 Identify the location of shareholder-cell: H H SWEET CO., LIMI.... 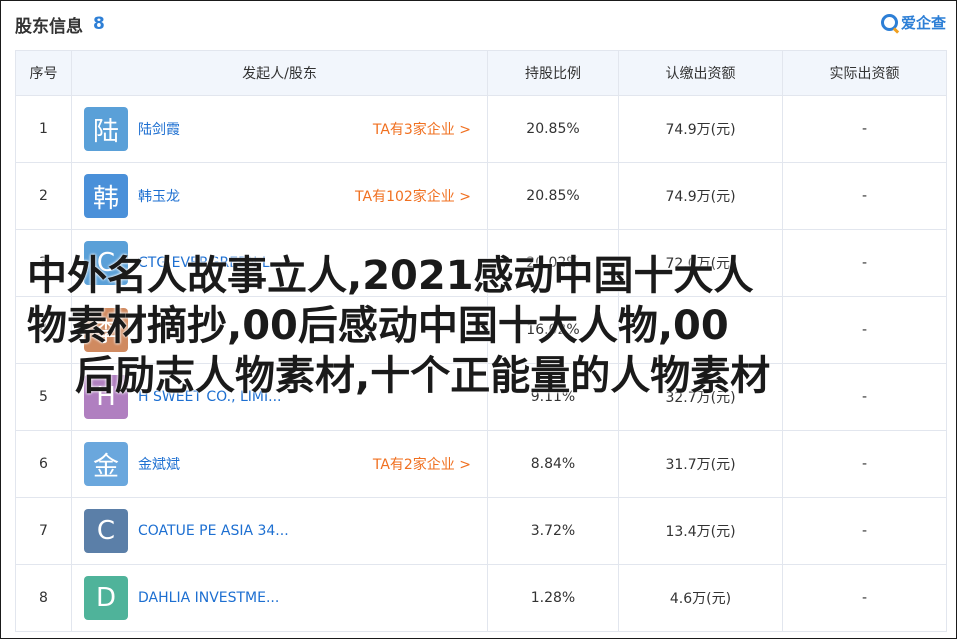
(279, 397).